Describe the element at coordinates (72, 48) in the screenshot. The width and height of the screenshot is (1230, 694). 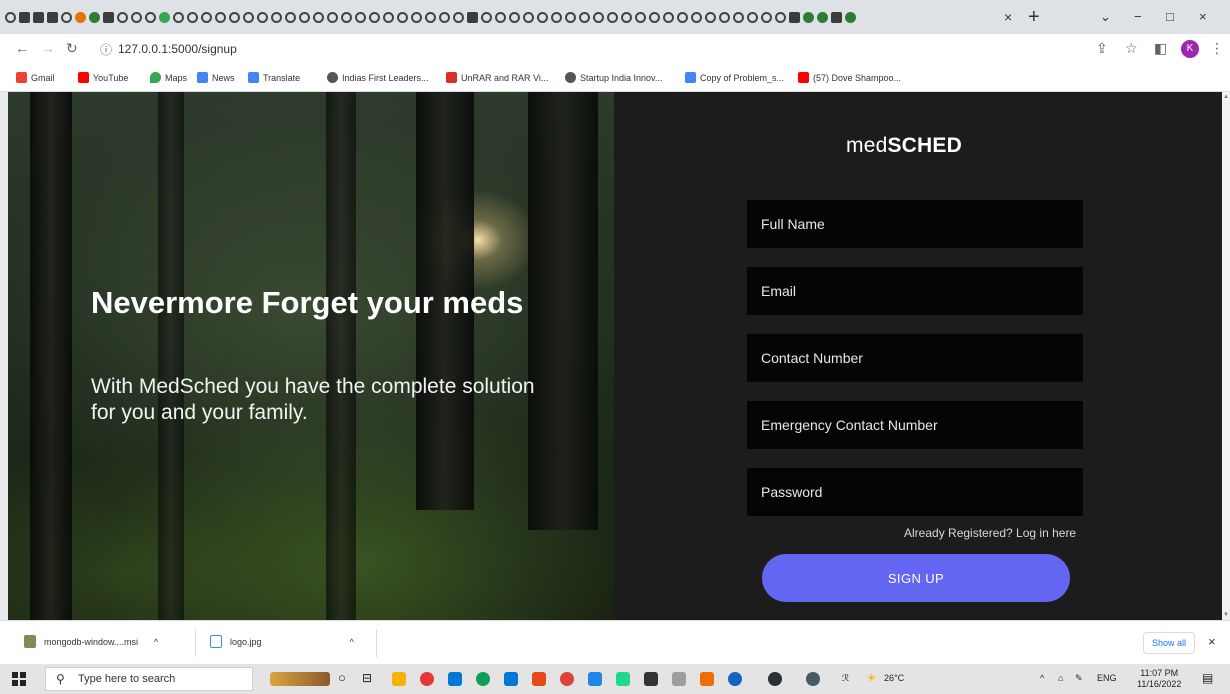
I see `reload-icon: ↻` at that location.